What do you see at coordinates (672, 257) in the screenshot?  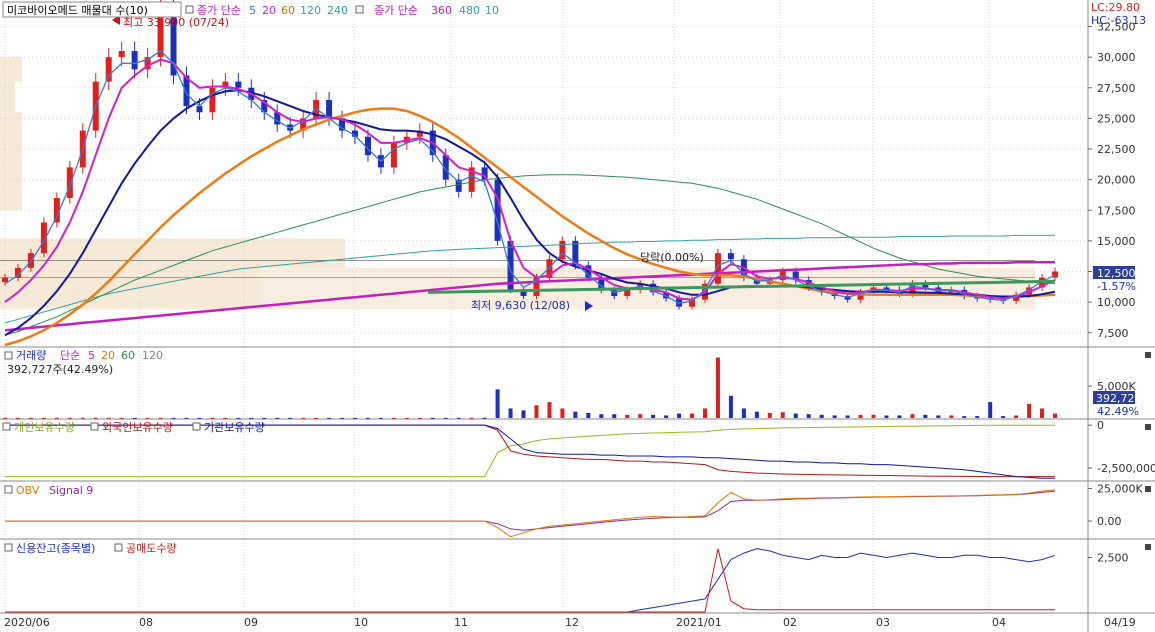 I see `percent-annotation: 당락(0.00%)` at bounding box center [672, 257].